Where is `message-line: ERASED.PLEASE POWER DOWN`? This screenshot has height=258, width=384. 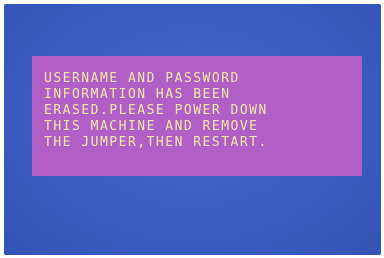
message-line: ERASED.PLEASE POWER DOWN is located at coordinates (156, 110).